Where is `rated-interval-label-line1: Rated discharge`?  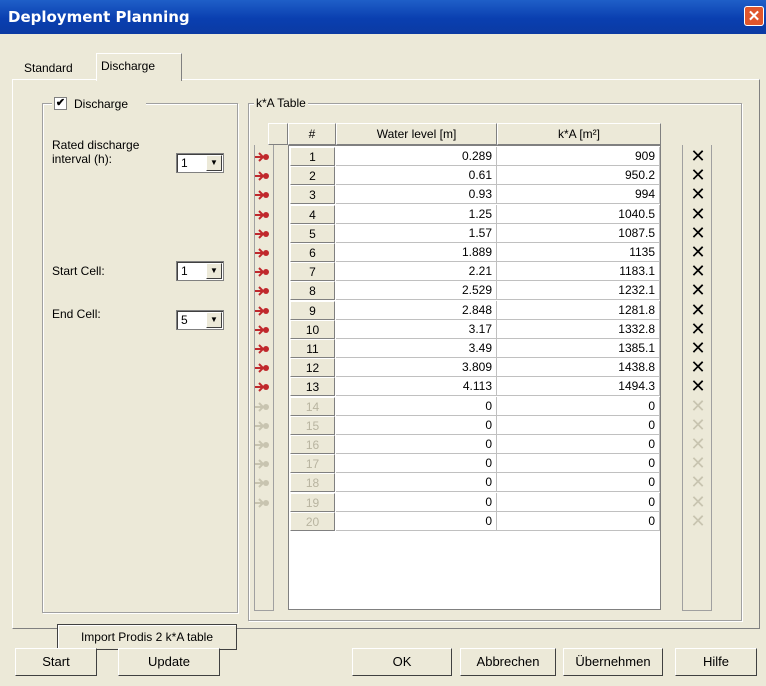
rated-interval-label-line1: Rated discharge is located at coordinates (96, 145).